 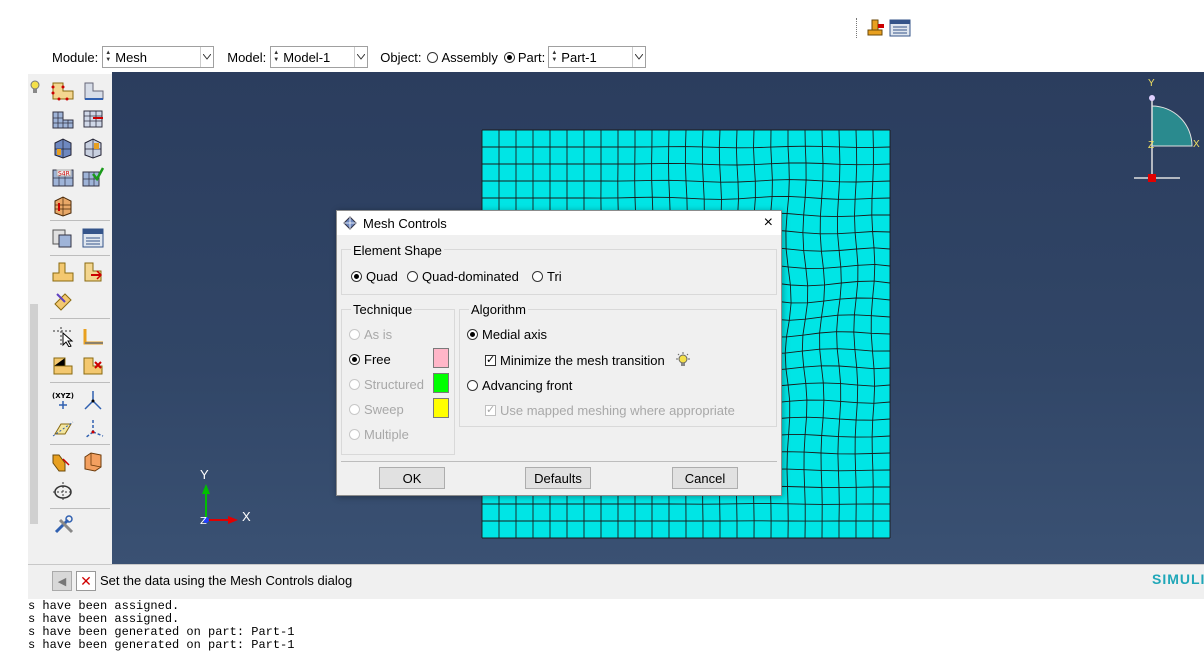 I want to click on quad-dominated-label: Quad-dominated, so click(x=470, y=276).